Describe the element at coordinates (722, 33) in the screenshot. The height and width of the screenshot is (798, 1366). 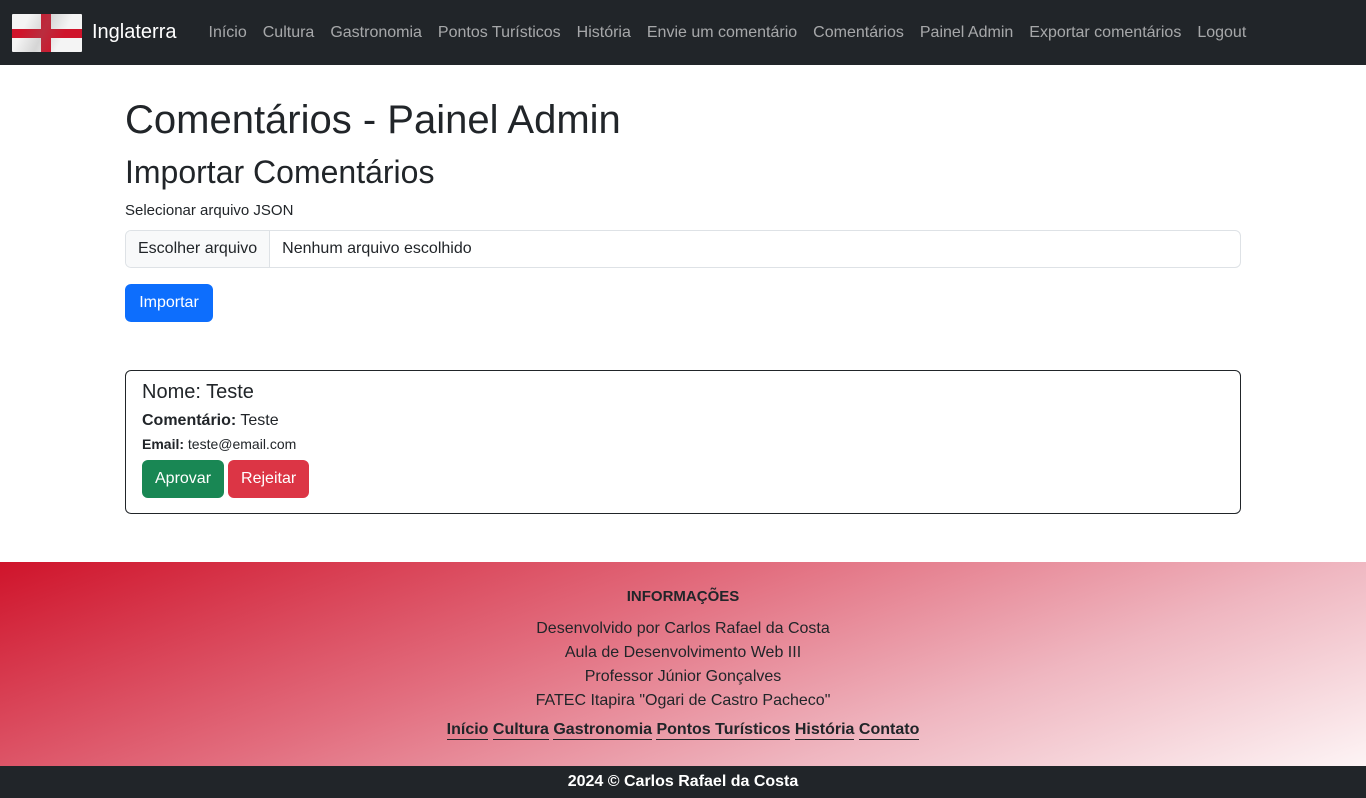
I see `nav-link-envie-comentario: Envie um comentário` at that location.